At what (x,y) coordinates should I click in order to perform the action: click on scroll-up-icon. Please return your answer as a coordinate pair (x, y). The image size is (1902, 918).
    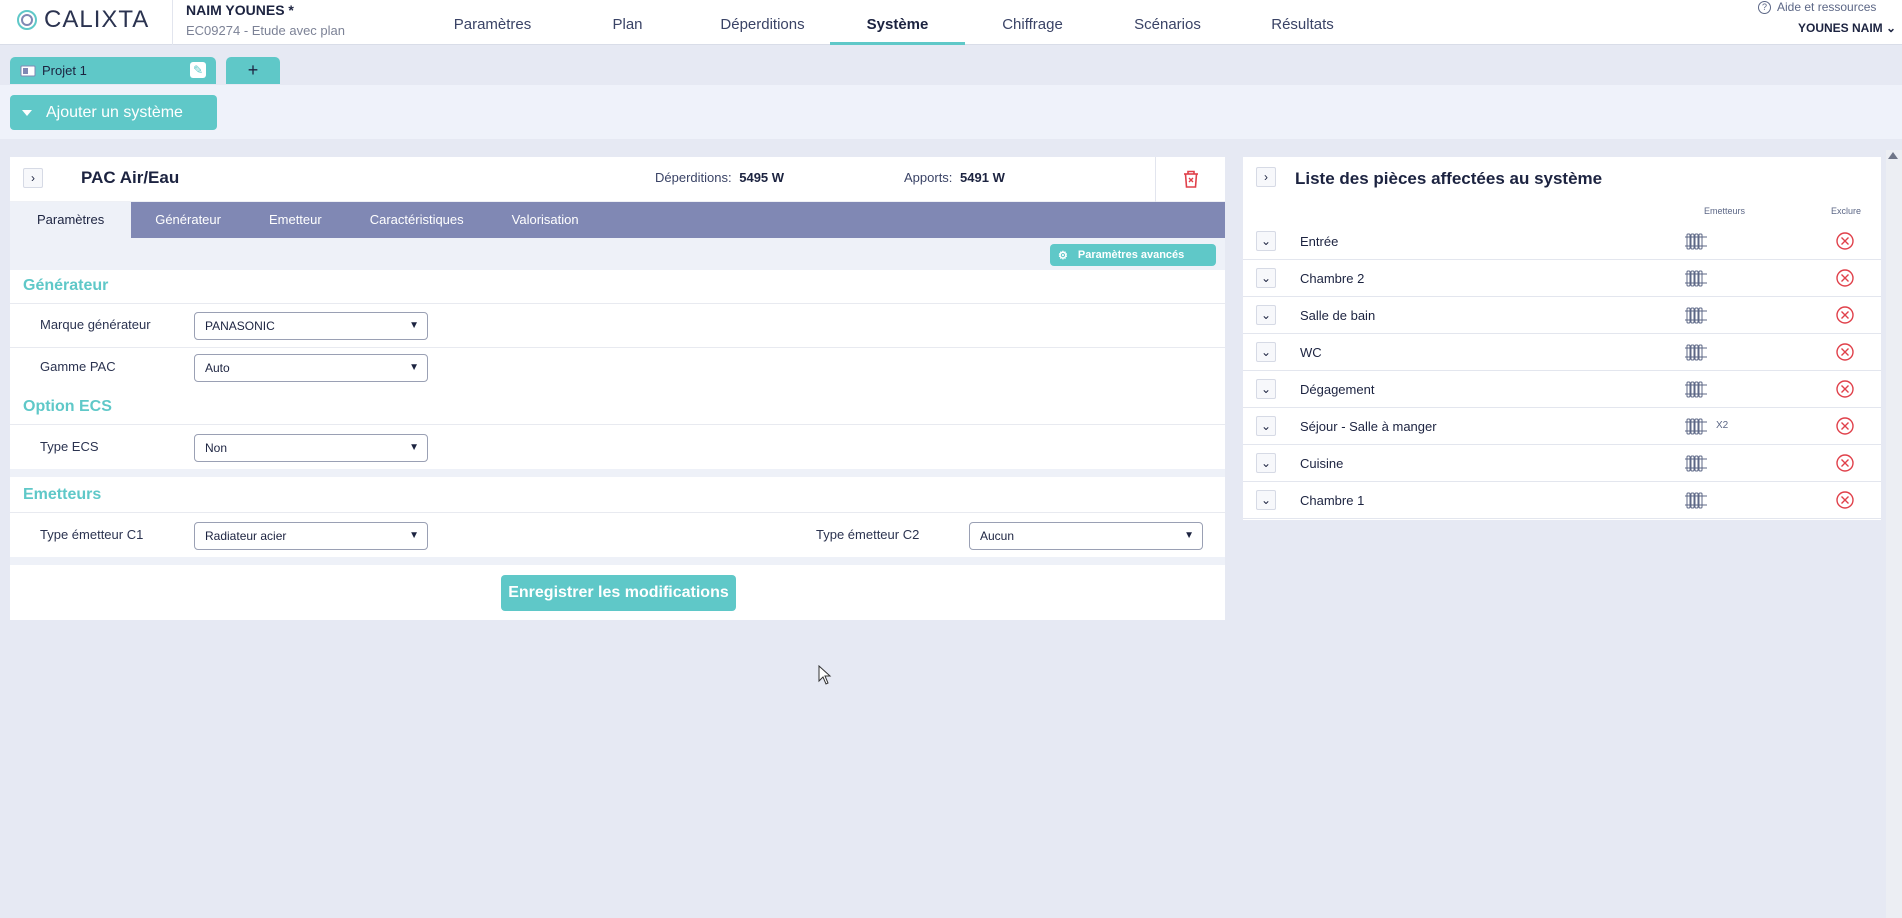
    Looking at the image, I should click on (1893, 155).